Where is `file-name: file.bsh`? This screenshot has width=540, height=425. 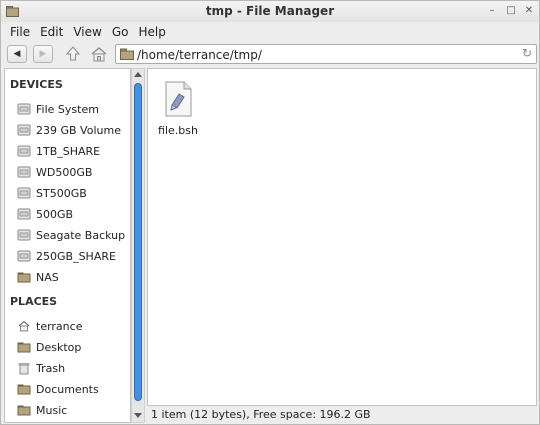
file-name: file.bsh is located at coordinates (178, 130).